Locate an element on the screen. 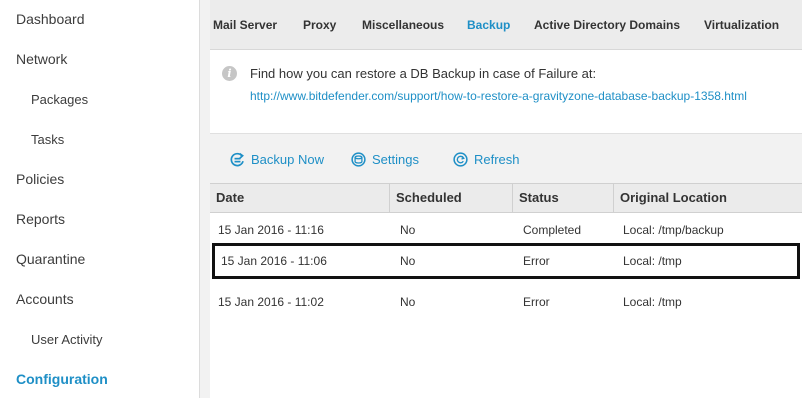 The image size is (802, 398). refresh-label: Refresh is located at coordinates (497, 159).